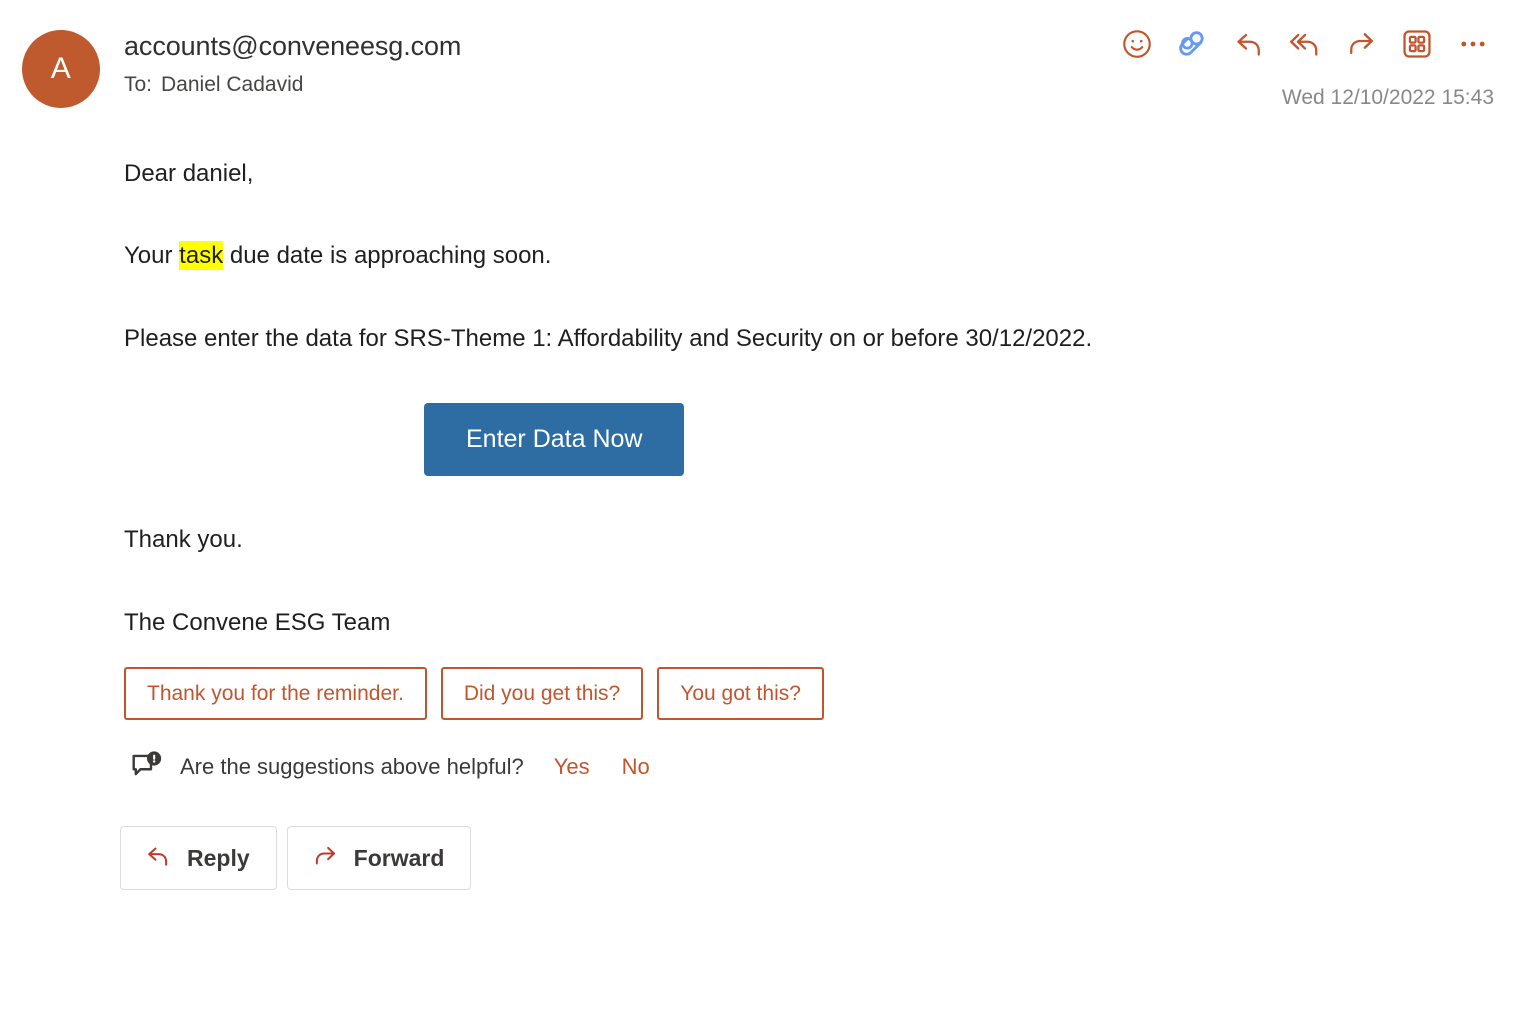 Image resolution: width=1522 pixels, height=1012 pixels. I want to click on reply-action-label: Reply, so click(218, 857).